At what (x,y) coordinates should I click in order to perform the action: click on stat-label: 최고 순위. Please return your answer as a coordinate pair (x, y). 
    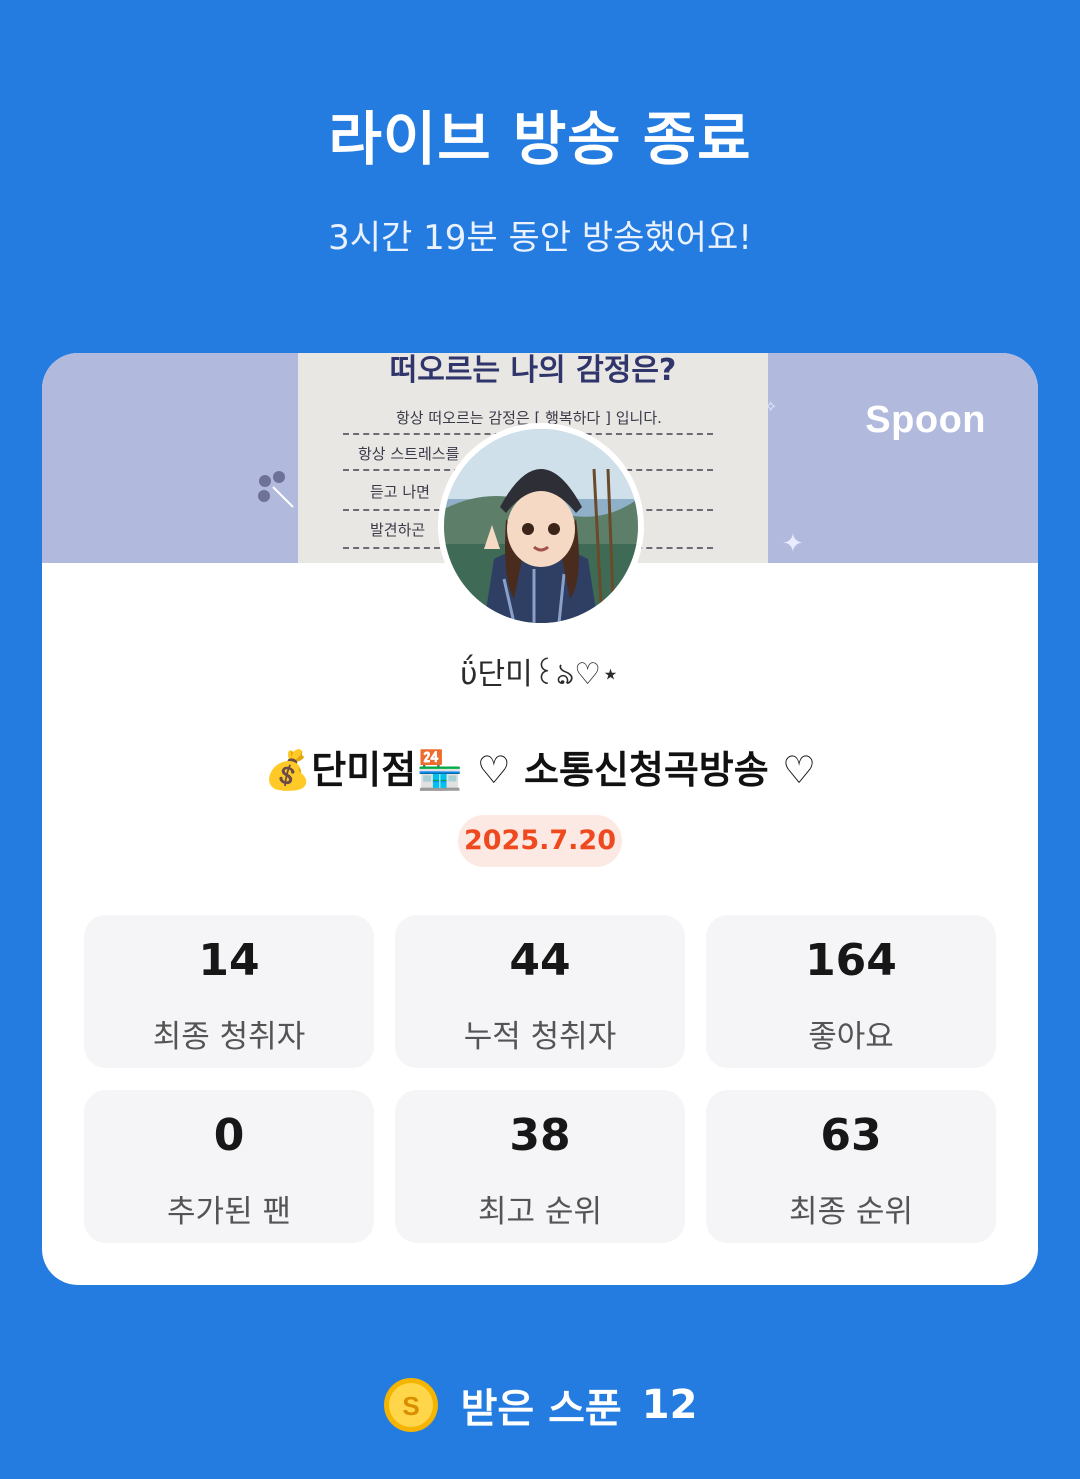
    Looking at the image, I should click on (540, 1212).